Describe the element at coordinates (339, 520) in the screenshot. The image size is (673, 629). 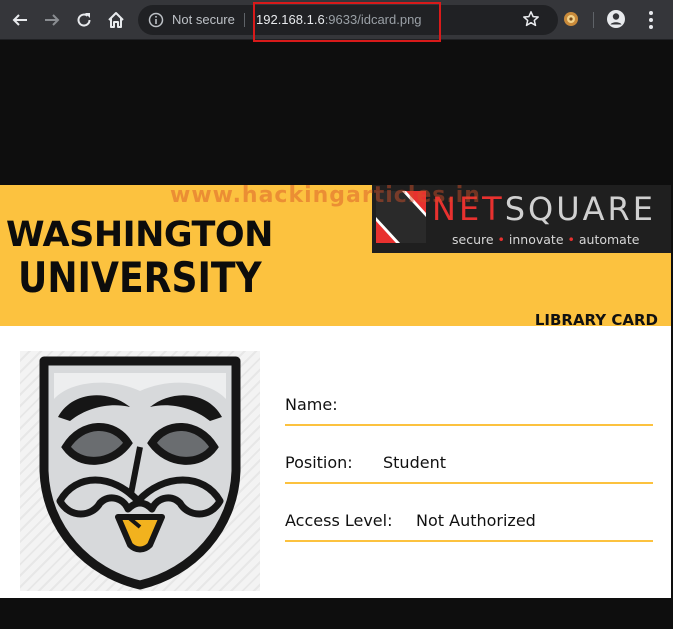
I see `access-level-label: Access Level:` at that location.